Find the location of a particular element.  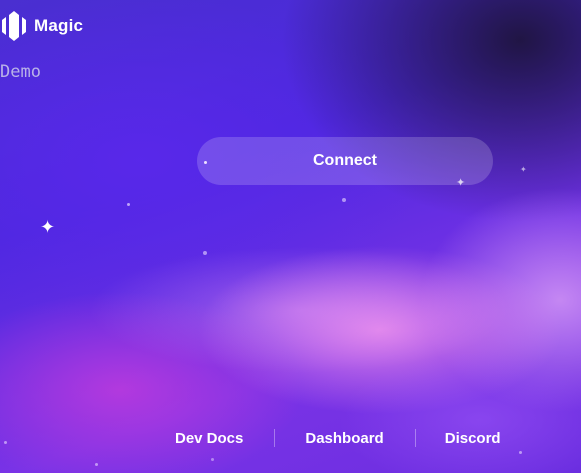

brand: Magic is located at coordinates (41, 26).